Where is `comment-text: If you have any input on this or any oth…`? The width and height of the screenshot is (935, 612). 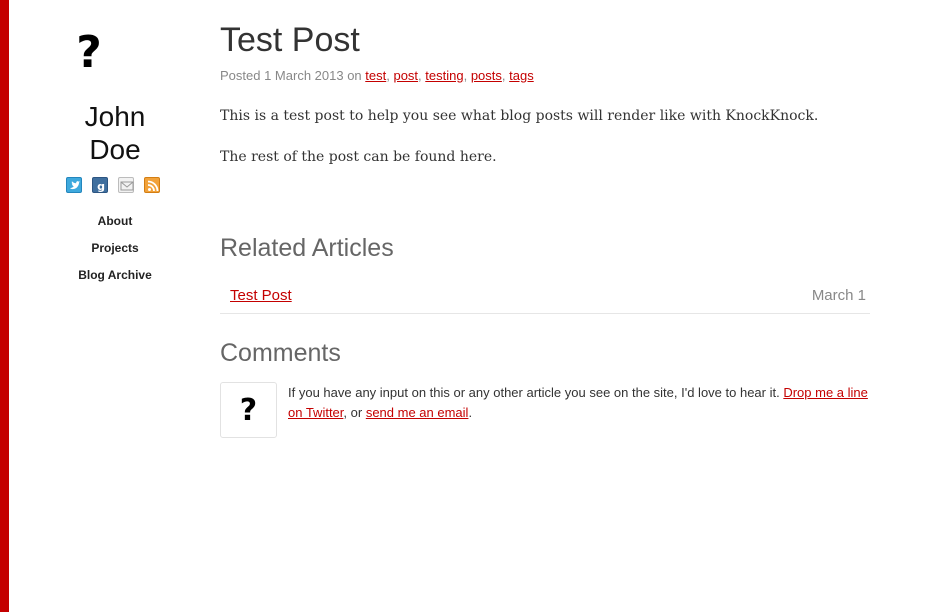
comment-text: If you have any input on this or any oth… is located at coordinates (536, 392).